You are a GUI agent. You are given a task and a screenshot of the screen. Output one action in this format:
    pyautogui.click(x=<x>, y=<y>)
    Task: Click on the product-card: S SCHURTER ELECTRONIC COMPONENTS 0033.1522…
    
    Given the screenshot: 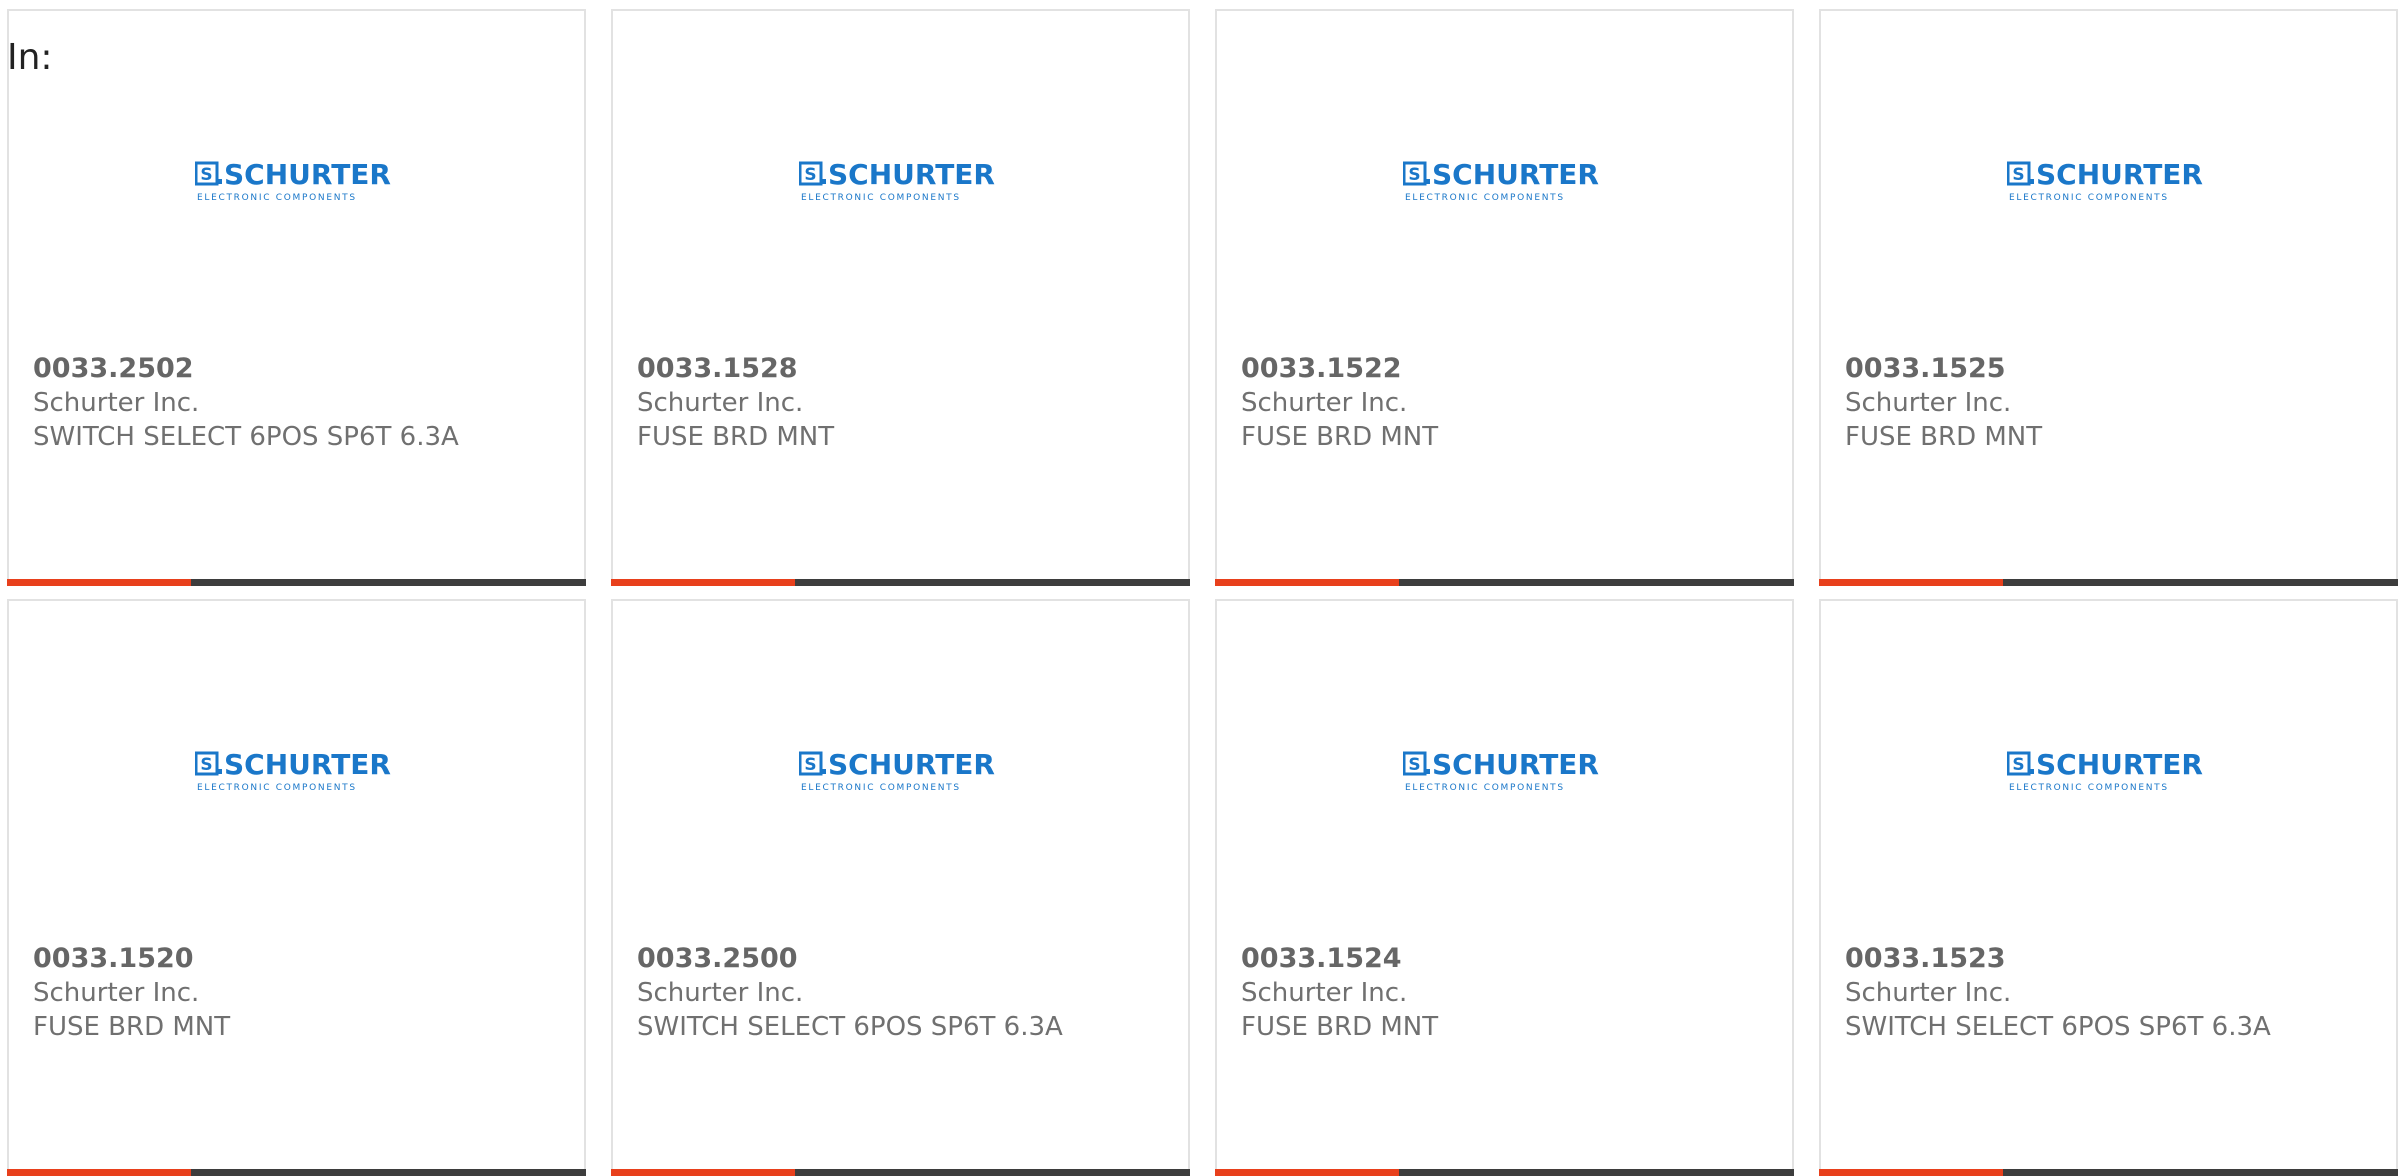 What is the action you would take?
    pyautogui.click(x=1504, y=297)
    